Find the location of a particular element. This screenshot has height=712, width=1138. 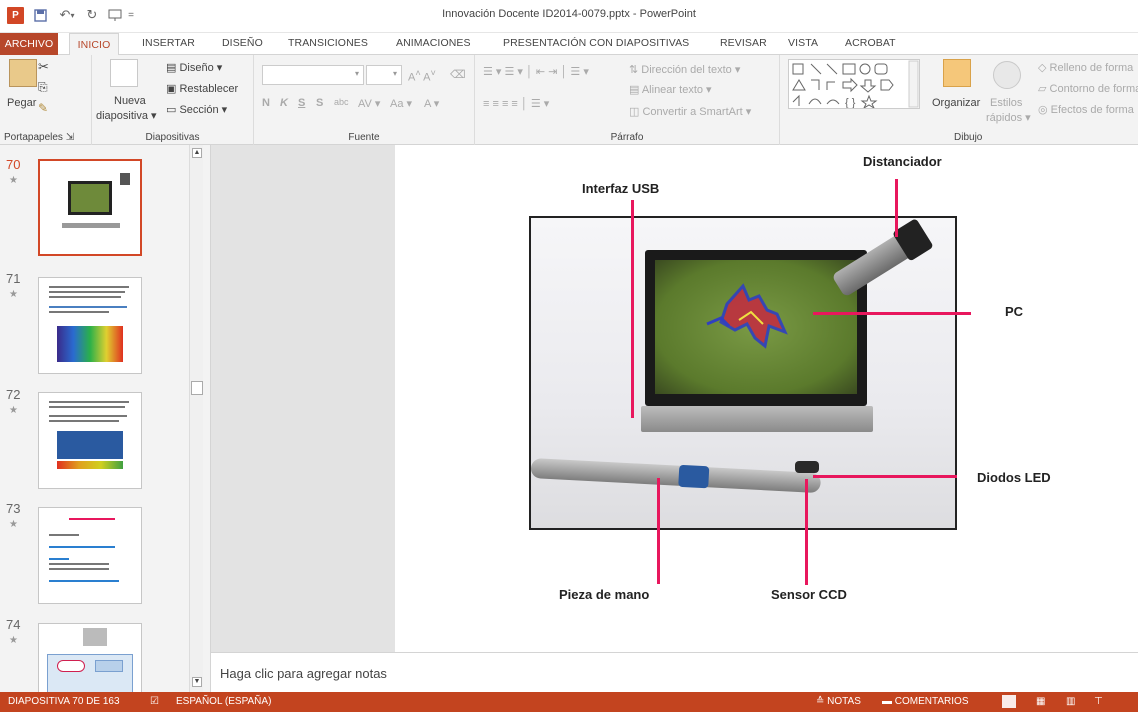

paste-button: Pegar is located at coordinates (21, 103).